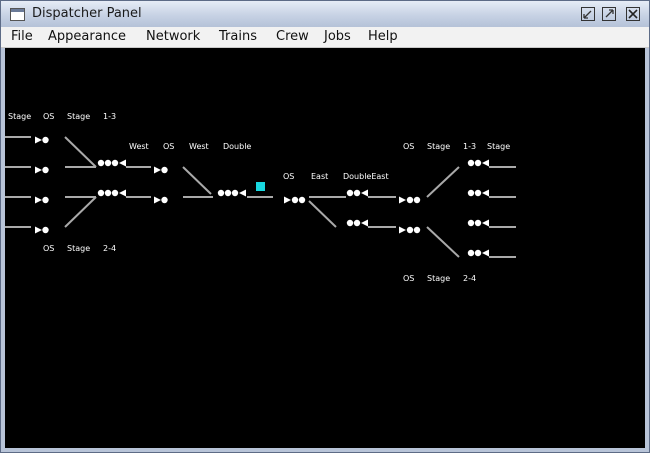 The height and width of the screenshot is (453, 650). What do you see at coordinates (325, 14) in the screenshot?
I see `title-bar: Dispatcher Panel` at bounding box center [325, 14].